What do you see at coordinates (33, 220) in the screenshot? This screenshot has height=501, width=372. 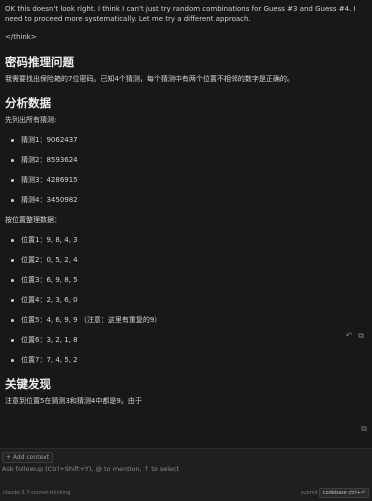 I see `positions-intro: 按位置整理数据：` at bounding box center [33, 220].